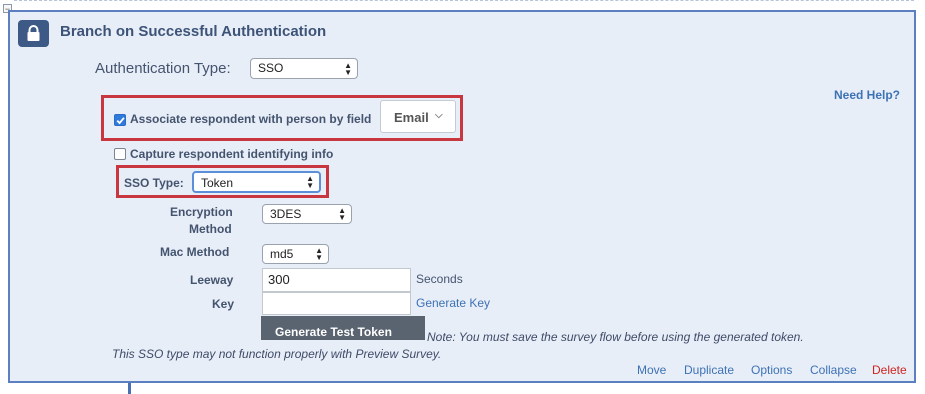 The width and height of the screenshot is (925, 394). I want to click on sso-type-label: SSO Type:, so click(154, 183).